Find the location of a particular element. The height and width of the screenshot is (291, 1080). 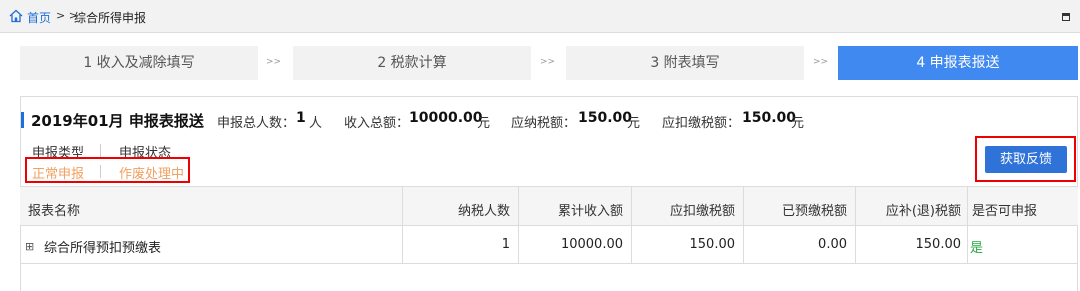

declare-type-value: 正常申报 is located at coordinates (58, 174).